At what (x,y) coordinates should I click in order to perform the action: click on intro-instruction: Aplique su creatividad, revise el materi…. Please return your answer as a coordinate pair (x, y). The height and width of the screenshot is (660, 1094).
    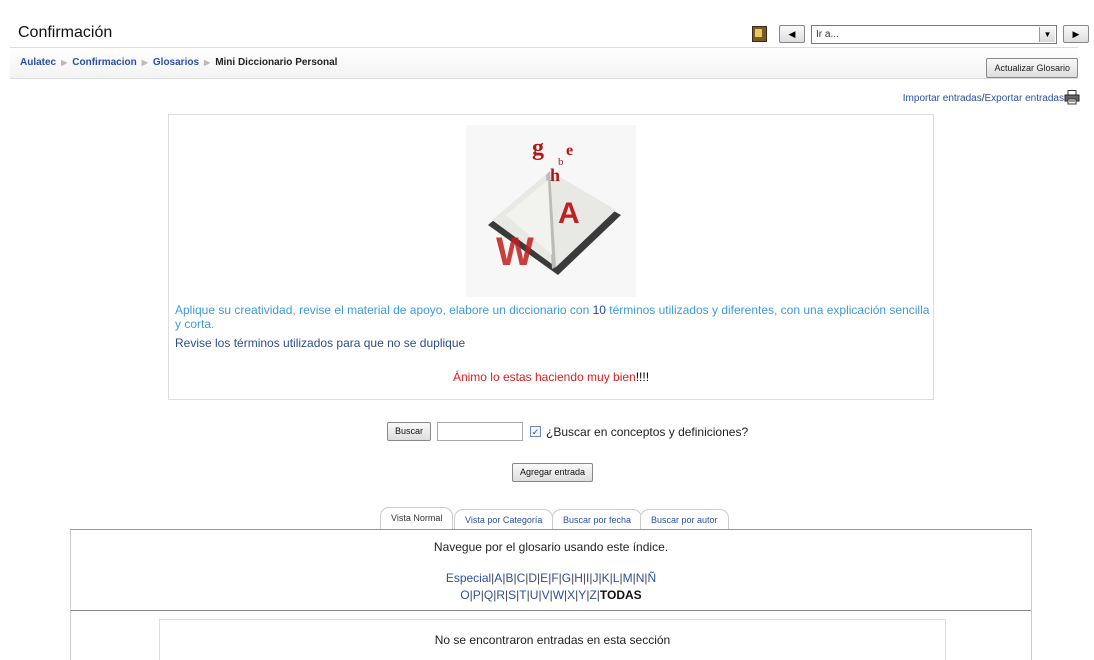
    Looking at the image, I should click on (552, 317).